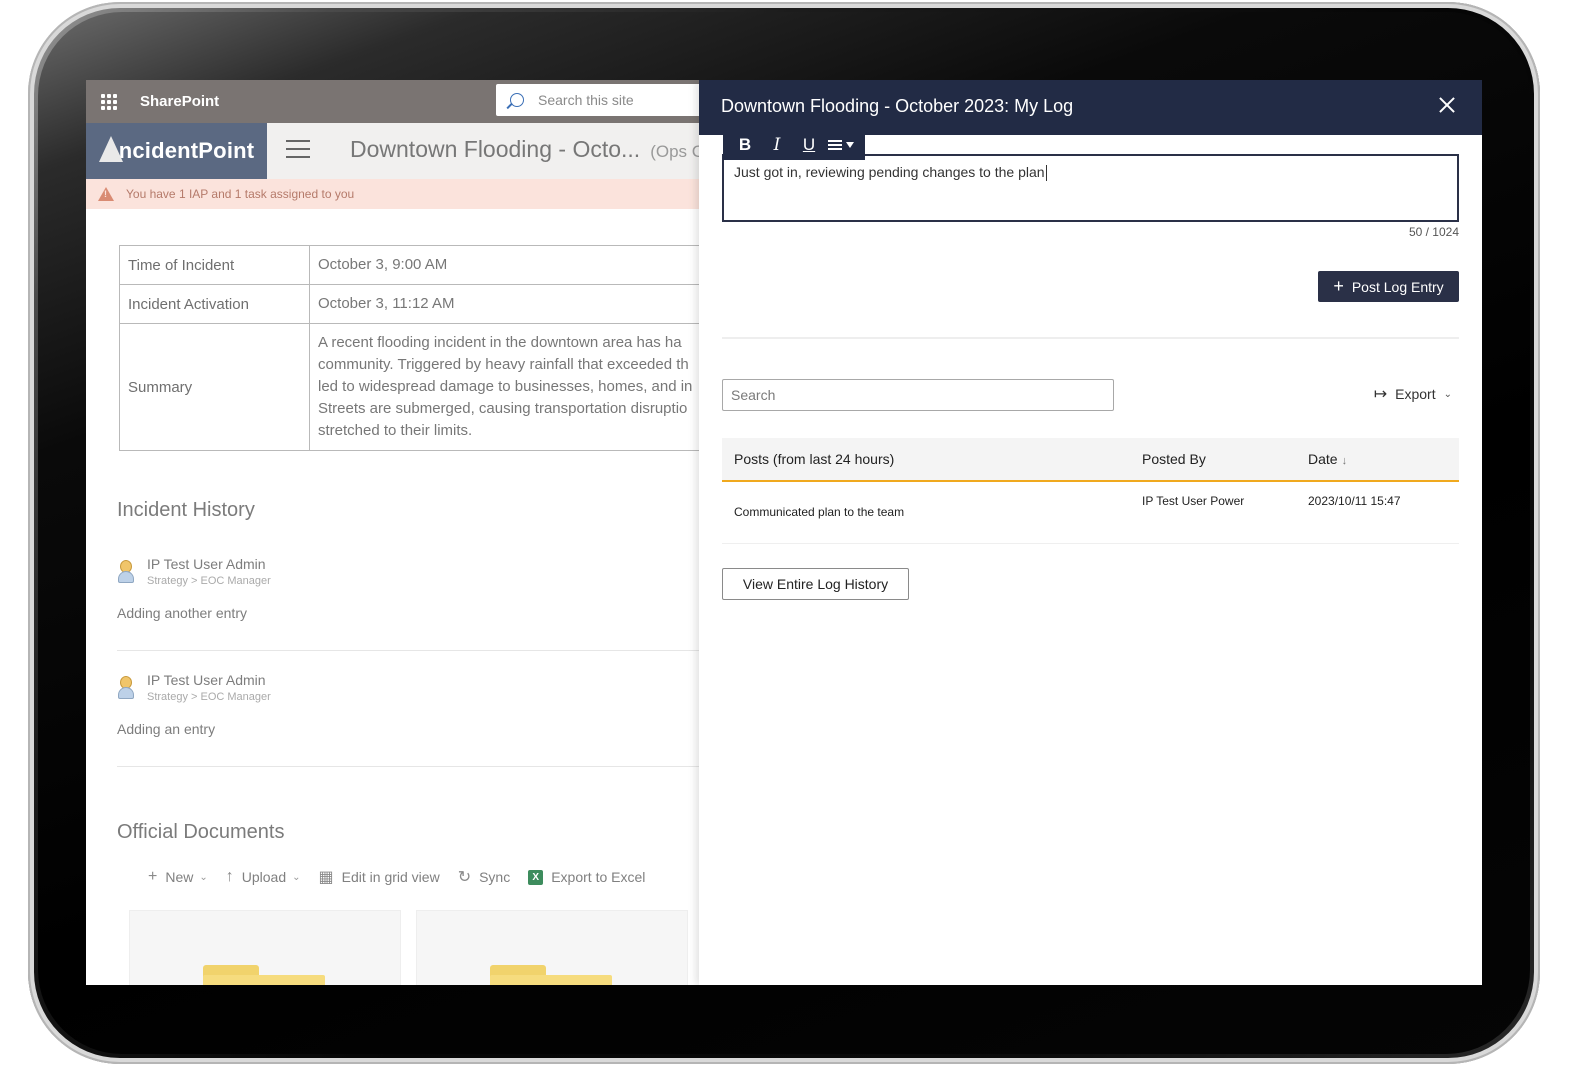 This screenshot has height=1068, width=1573. I want to click on grid-icon: ▦, so click(326, 877).